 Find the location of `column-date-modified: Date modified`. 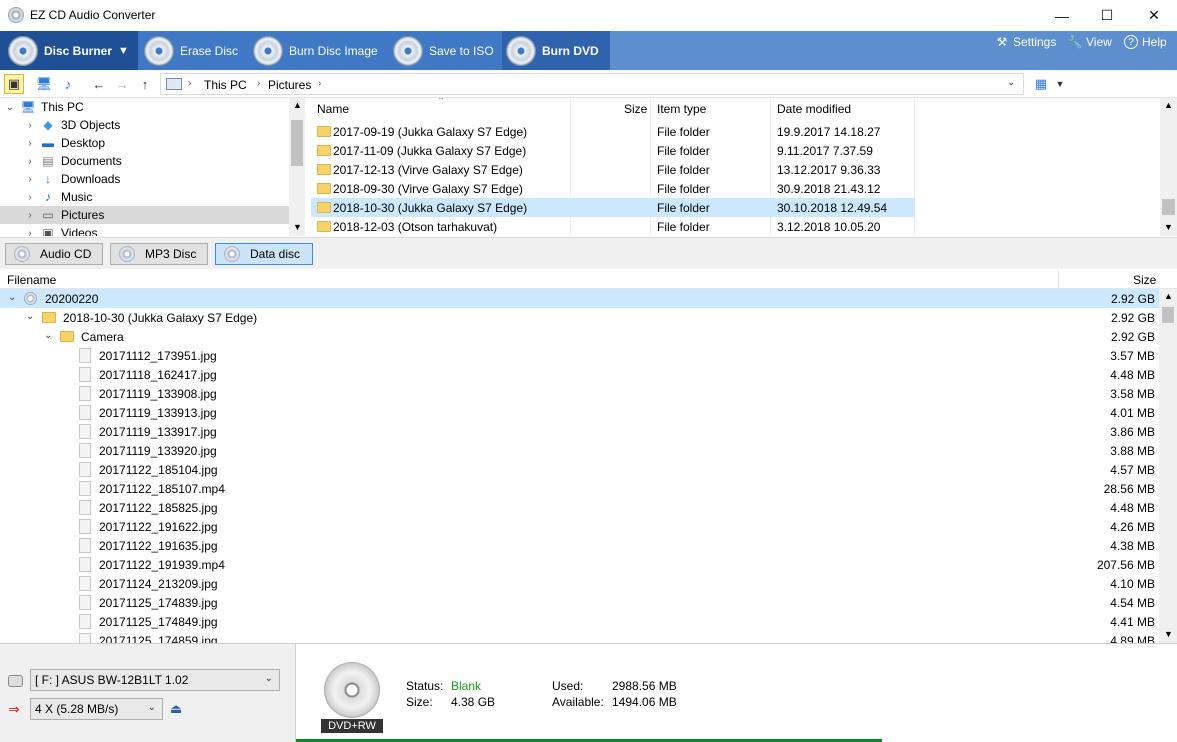

column-date-modified: Date modified is located at coordinates (814, 109).